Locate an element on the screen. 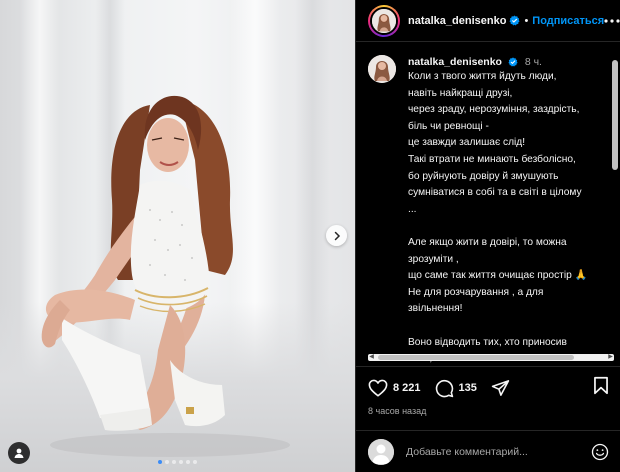 This screenshot has height=472, width=620. emoji-button is located at coordinates (600, 452).